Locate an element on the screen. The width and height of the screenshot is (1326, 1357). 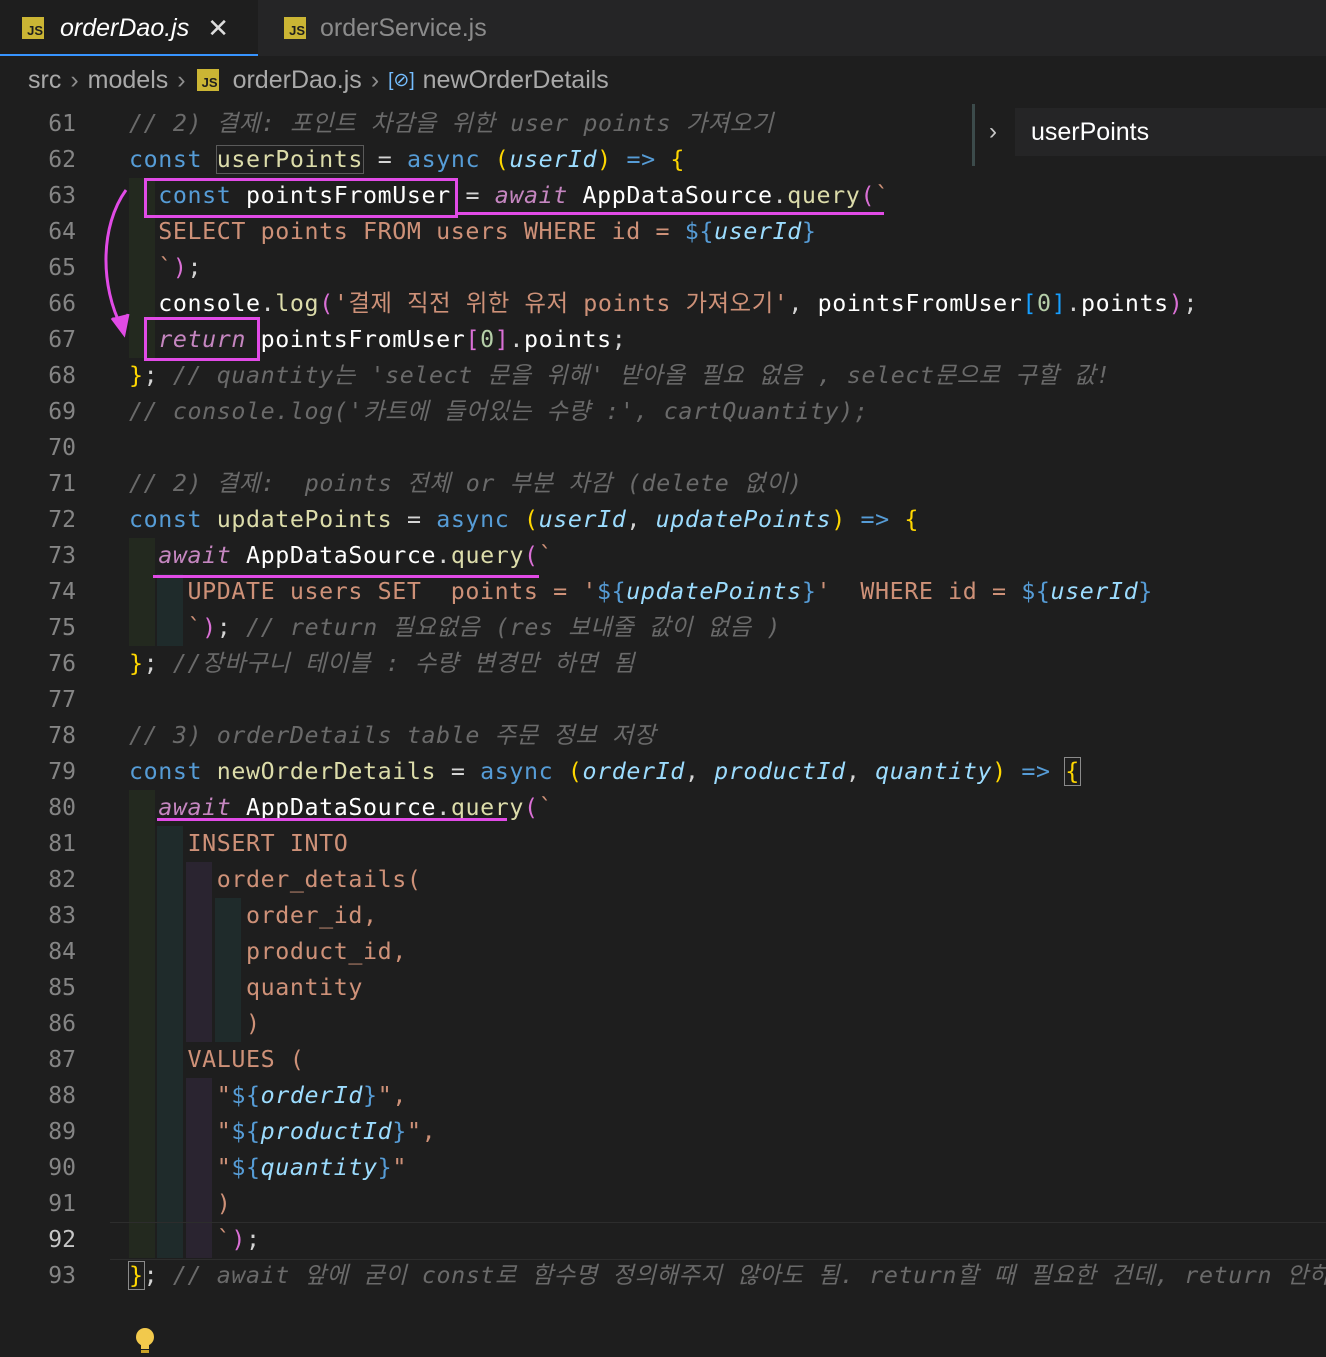
line-number: 89 is located at coordinates (62, 1132).